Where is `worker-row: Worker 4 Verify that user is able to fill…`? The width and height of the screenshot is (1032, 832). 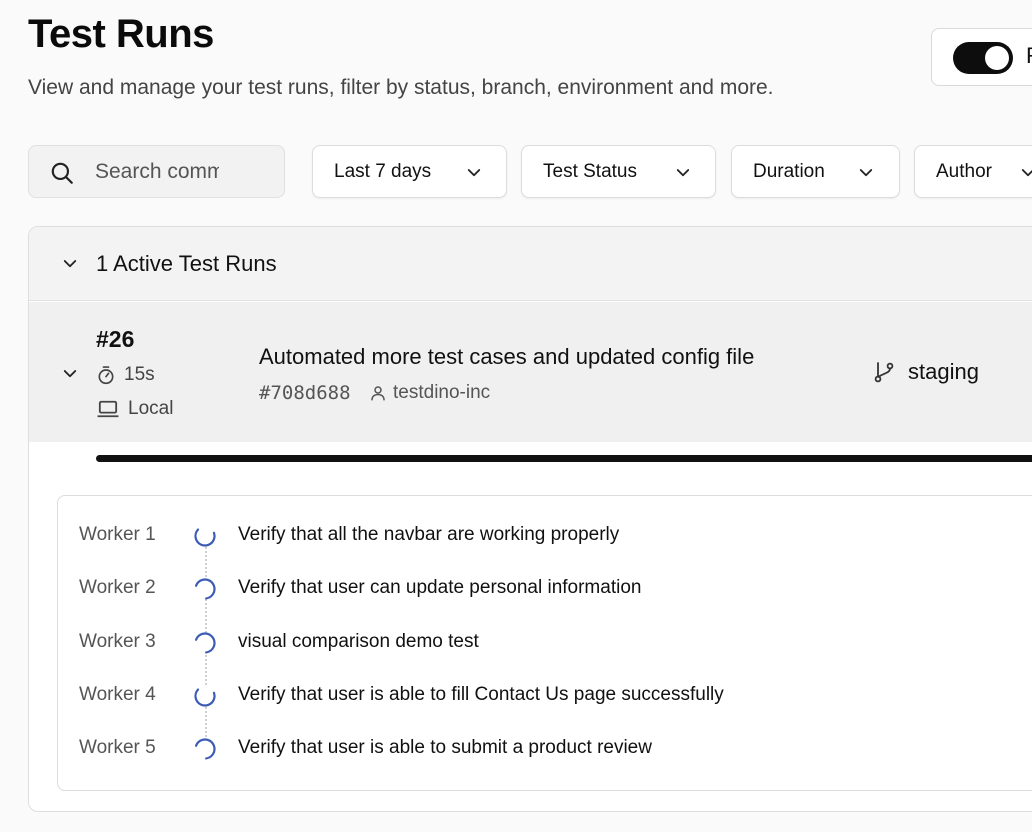 worker-row: Worker 4 Verify that user is able to fill… is located at coordinates (545, 696).